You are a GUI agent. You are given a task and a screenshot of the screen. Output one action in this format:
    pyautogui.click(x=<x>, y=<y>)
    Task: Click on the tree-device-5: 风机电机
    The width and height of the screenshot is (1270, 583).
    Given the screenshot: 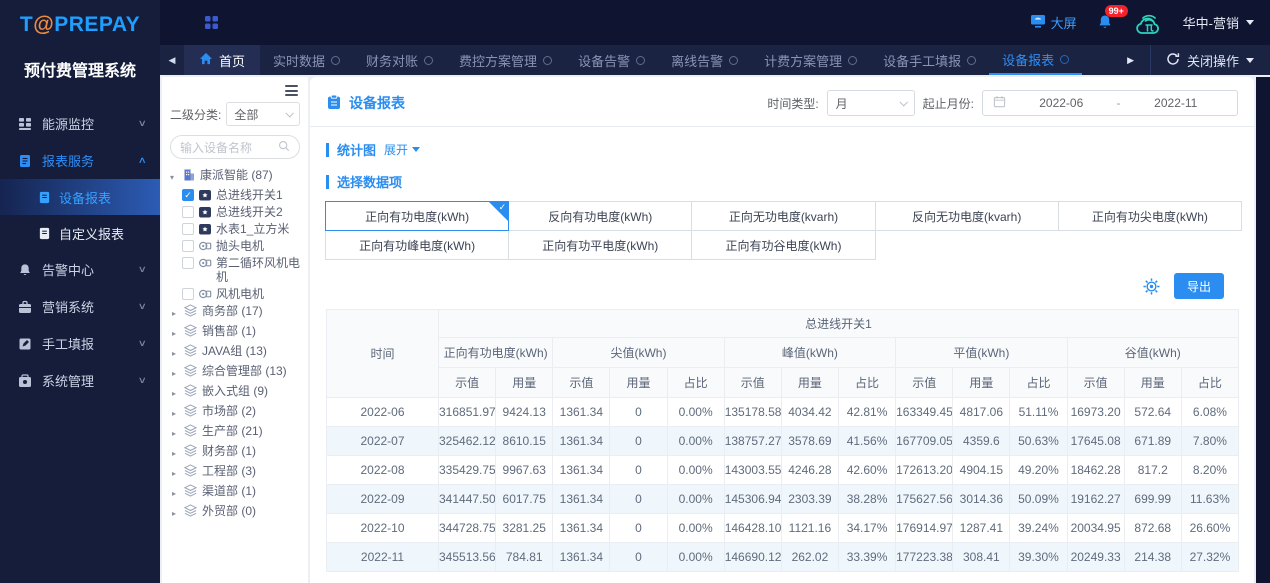 What is the action you would take?
    pyautogui.click(x=241, y=294)
    